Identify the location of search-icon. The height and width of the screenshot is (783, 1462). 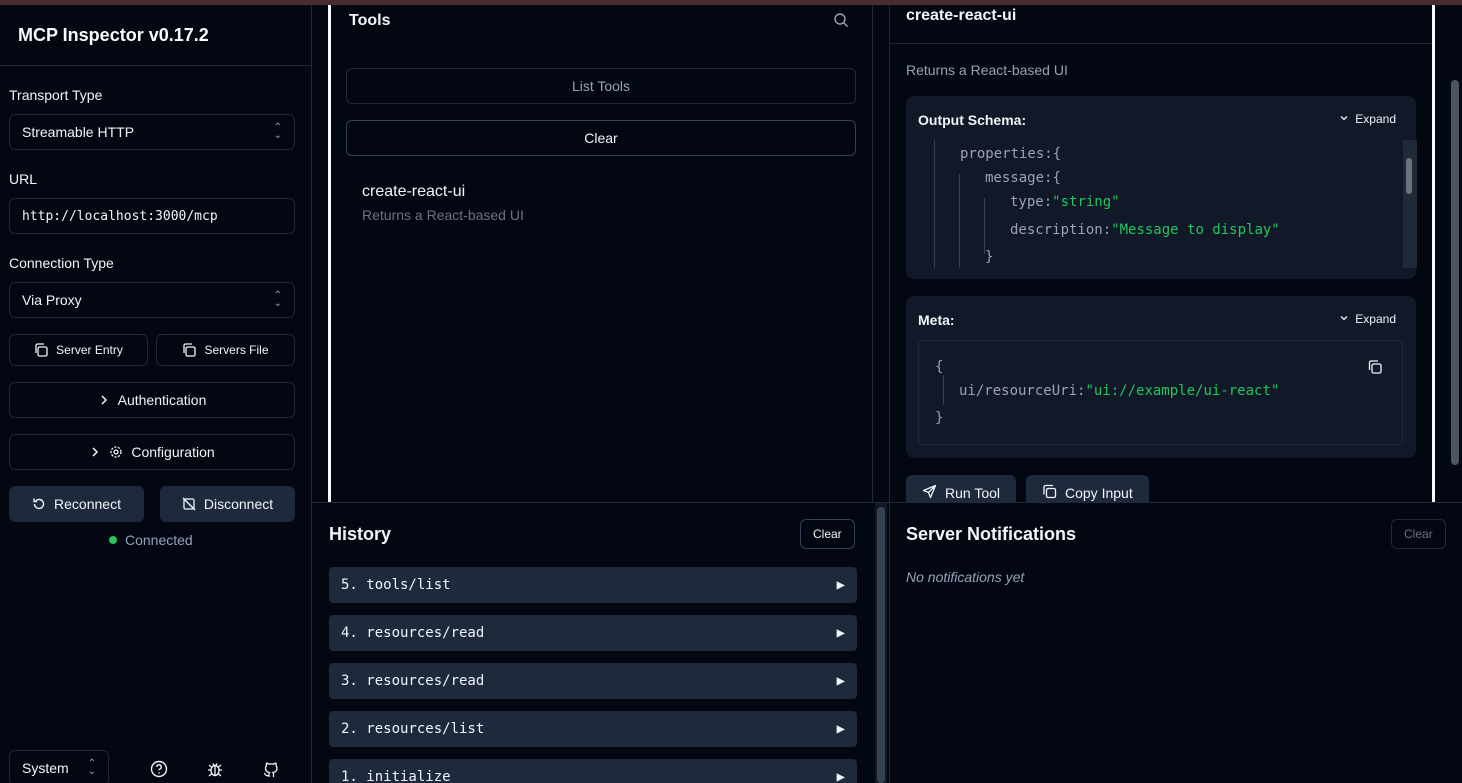
(841, 22).